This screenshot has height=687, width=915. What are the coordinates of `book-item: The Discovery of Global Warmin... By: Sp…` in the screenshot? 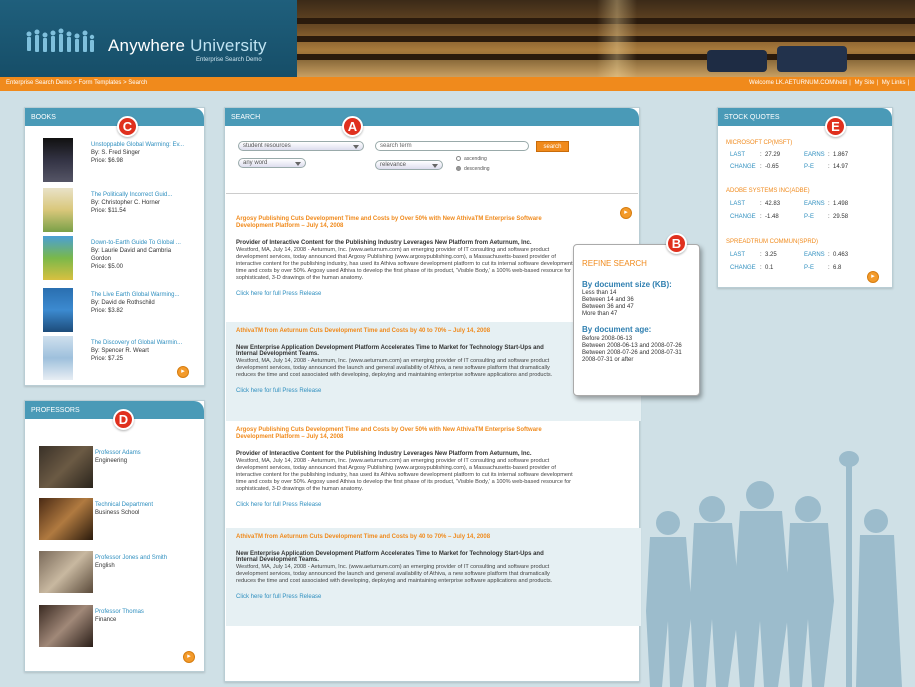 It's located at (133, 360).